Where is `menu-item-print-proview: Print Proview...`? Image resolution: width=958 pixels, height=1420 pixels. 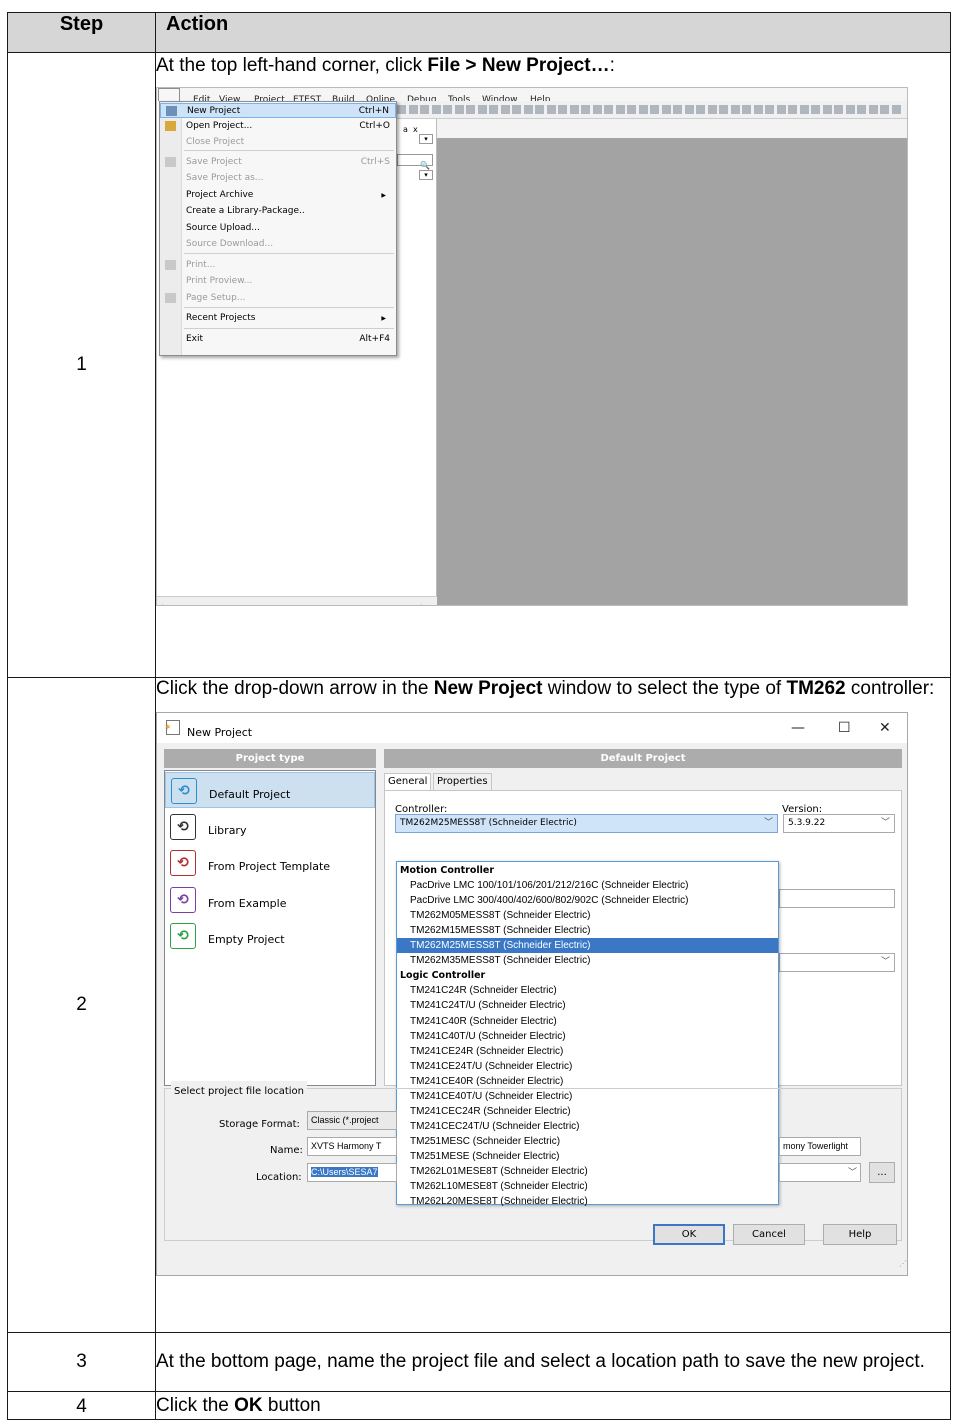
menu-item-print-proview: Print Proview... is located at coordinates (278, 281).